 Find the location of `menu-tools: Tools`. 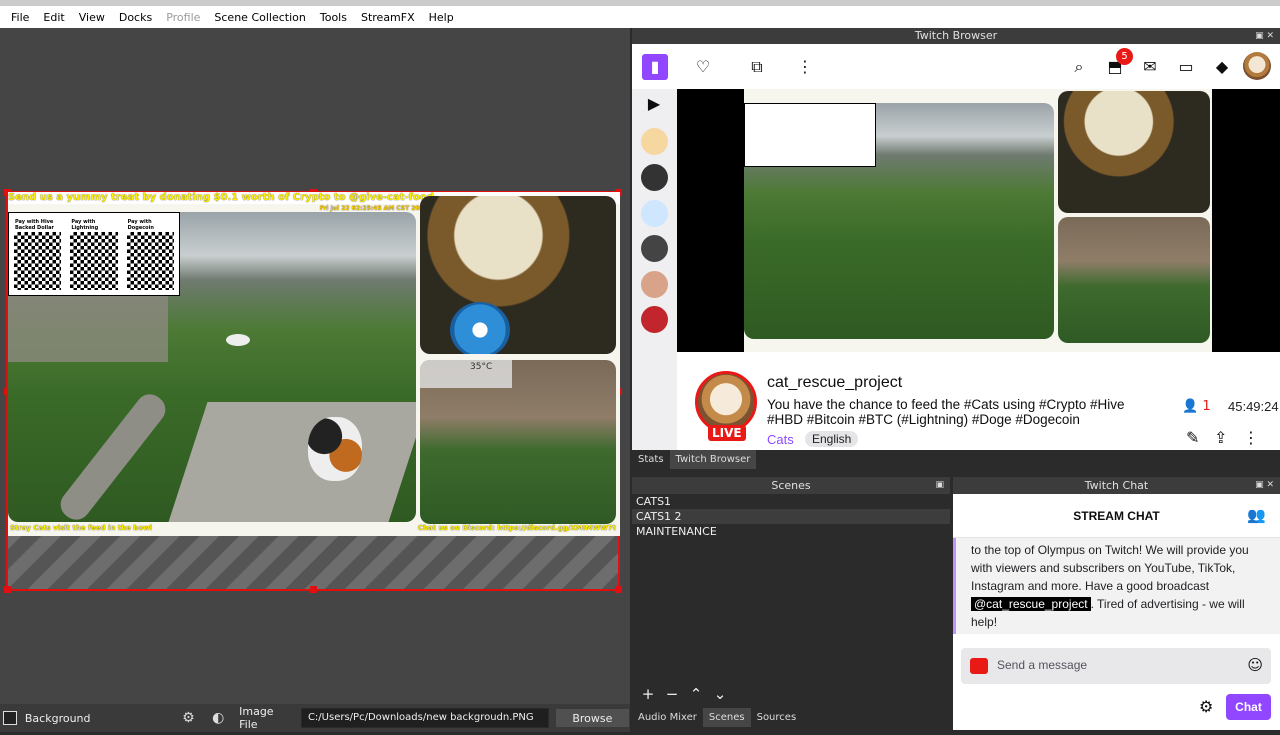

menu-tools: Tools is located at coordinates (333, 17).